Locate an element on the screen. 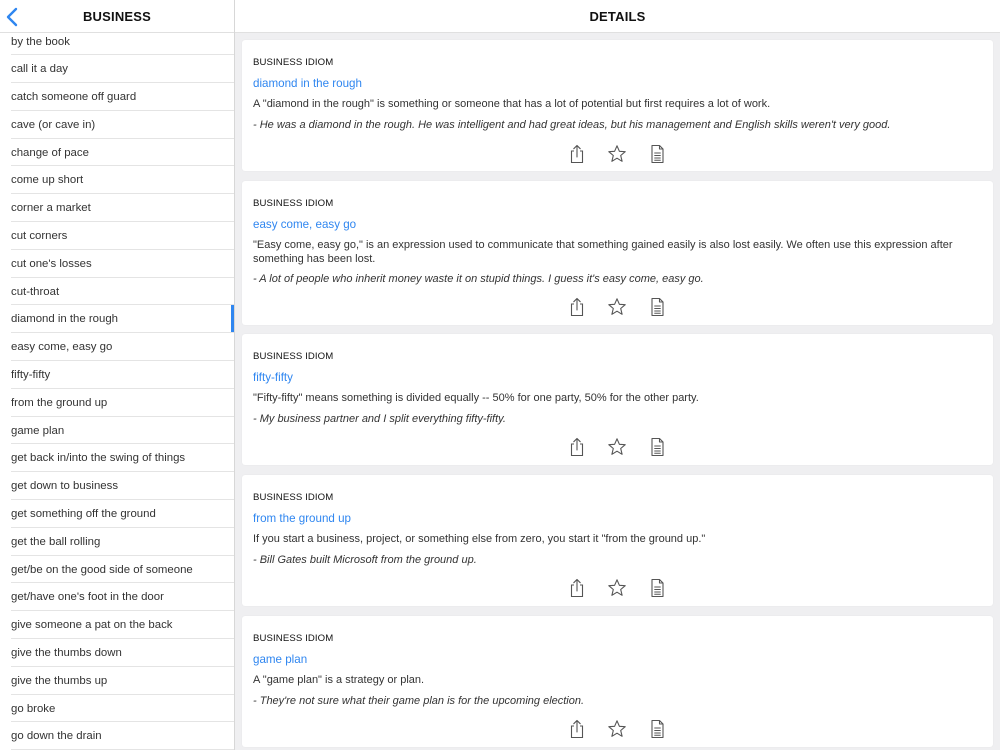  list-item: catch someone off guard is located at coordinates (117, 97).